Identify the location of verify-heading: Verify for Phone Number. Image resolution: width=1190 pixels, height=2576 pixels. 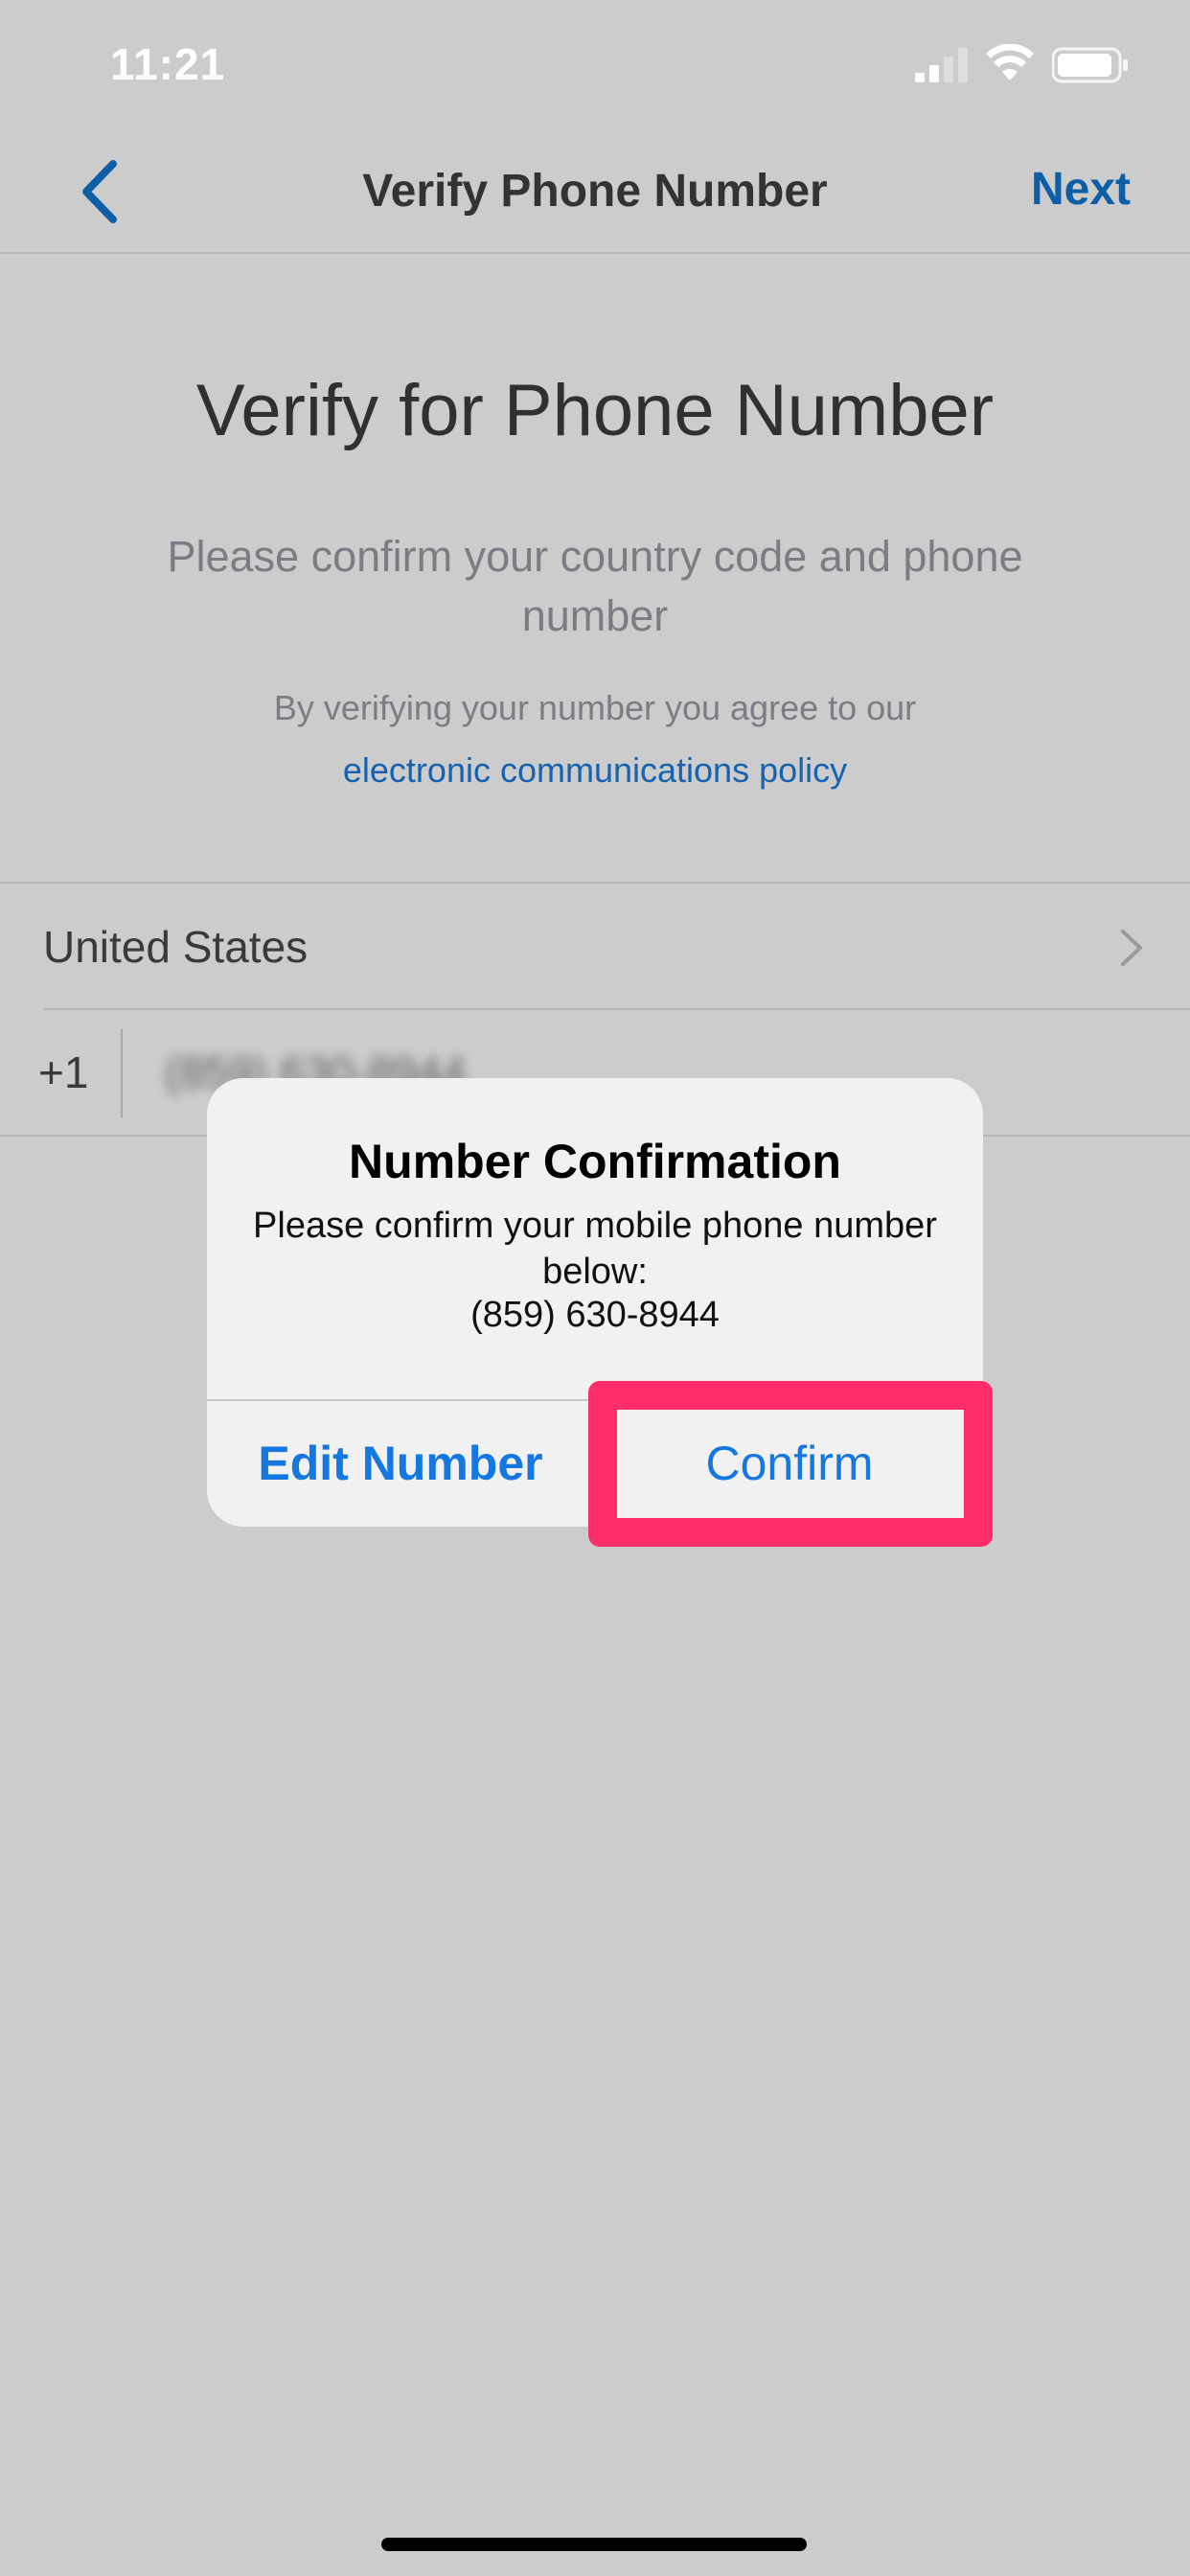
(595, 410).